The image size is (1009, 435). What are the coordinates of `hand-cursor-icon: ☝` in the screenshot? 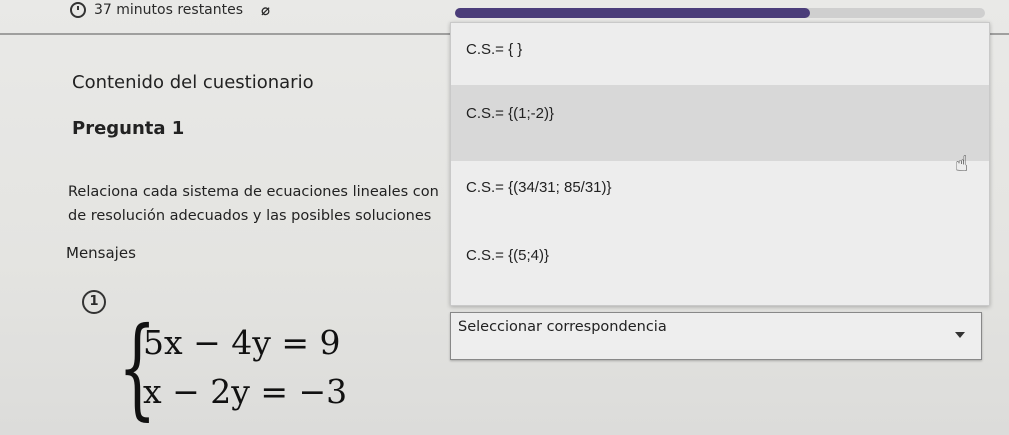 It's located at (962, 164).